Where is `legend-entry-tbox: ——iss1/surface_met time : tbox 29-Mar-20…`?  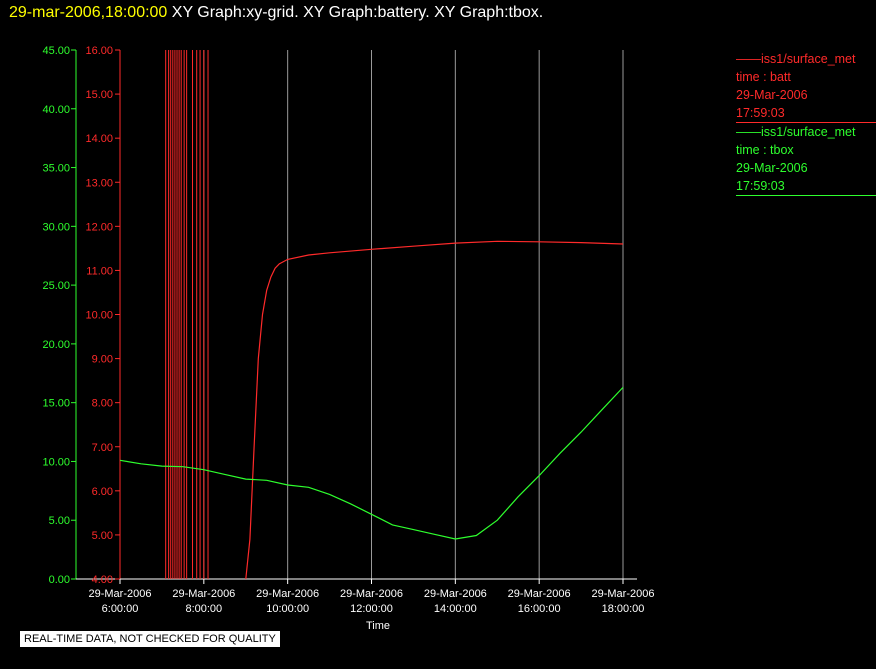 legend-entry-tbox: ——iss1/surface_met time : tbox 29-Mar-20… is located at coordinates (806, 159).